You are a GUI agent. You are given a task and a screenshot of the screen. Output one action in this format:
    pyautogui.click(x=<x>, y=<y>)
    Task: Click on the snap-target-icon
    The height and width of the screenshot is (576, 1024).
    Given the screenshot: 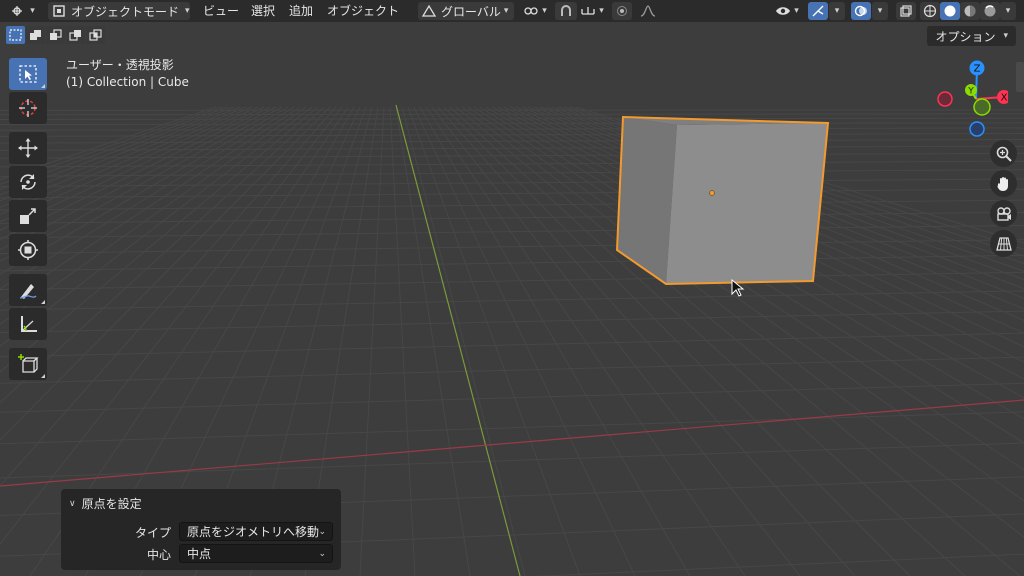 What is the action you would take?
    pyautogui.click(x=588, y=11)
    